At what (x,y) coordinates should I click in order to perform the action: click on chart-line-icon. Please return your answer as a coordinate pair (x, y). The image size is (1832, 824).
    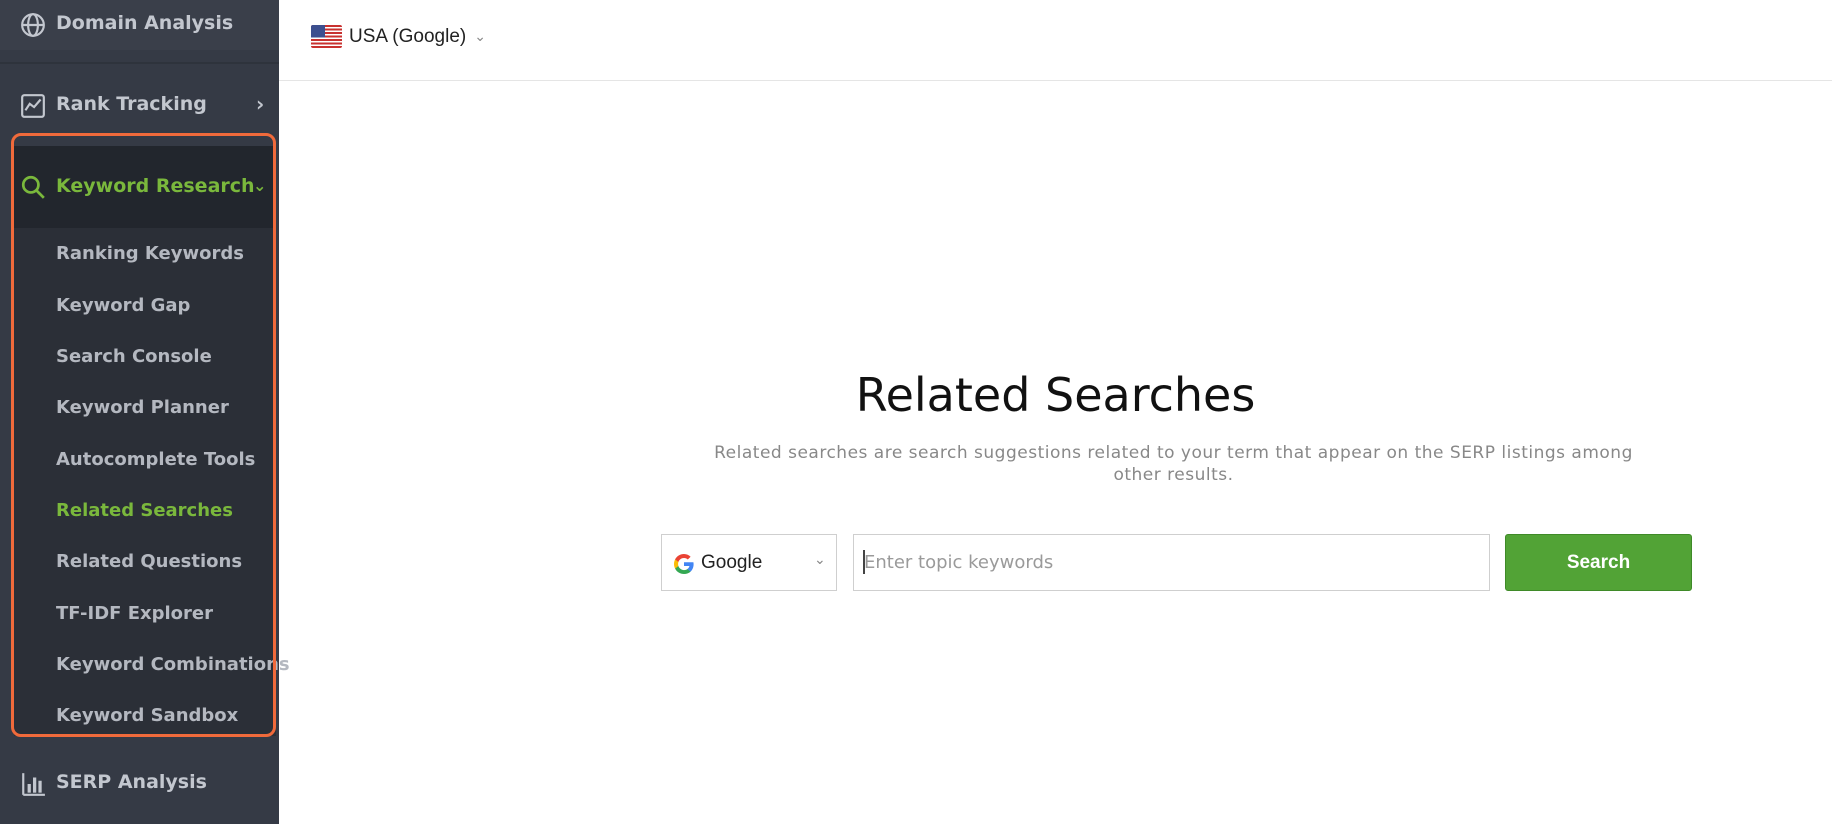
    Looking at the image, I should click on (33, 106).